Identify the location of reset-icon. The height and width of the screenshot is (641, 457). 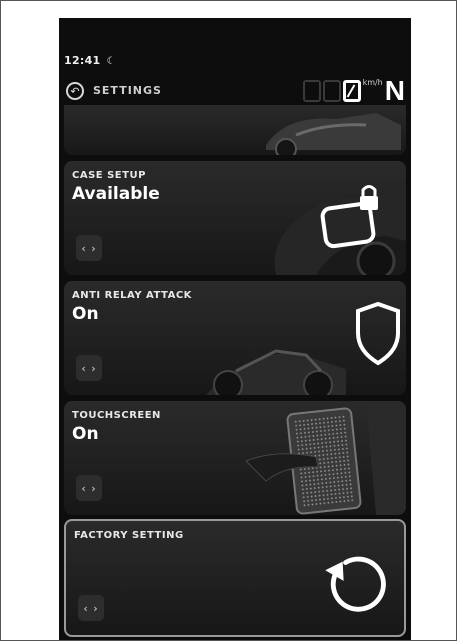
(355, 584).